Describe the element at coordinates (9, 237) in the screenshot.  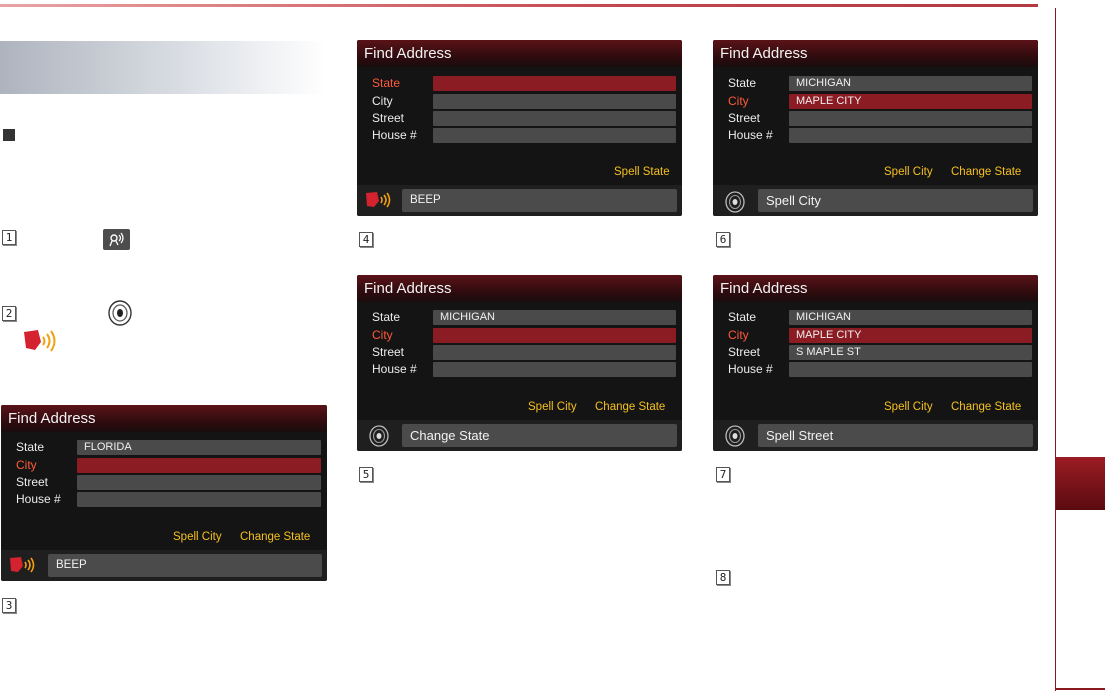
I see `step-marker: 1` at that location.